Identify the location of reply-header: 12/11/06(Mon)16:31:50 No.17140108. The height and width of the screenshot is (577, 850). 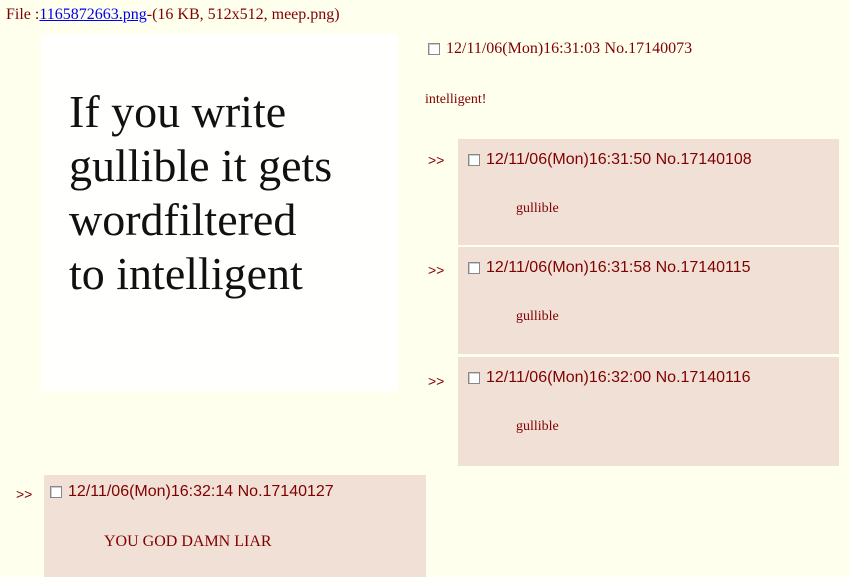
(610, 160).